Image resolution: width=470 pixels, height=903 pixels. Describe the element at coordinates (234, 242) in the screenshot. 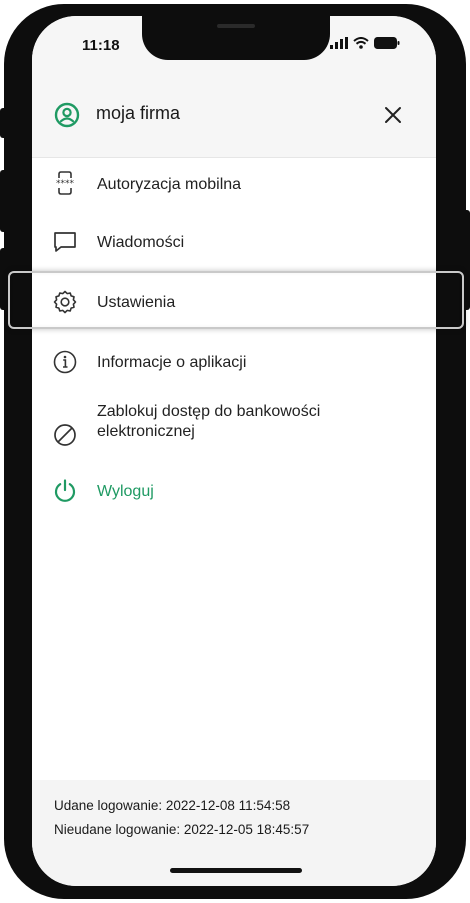

I see `menu-item-messages: Wiadomości` at that location.